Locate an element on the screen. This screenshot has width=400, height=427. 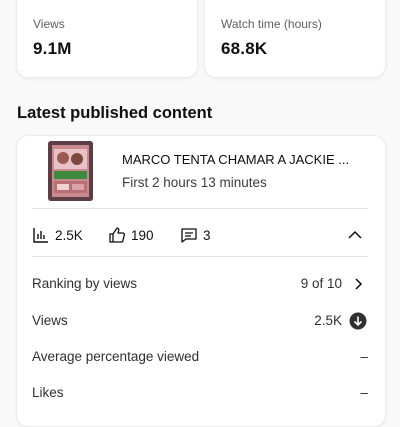
ranking-by-views-row: Ranking by views 9 of 10 is located at coordinates (200, 284).